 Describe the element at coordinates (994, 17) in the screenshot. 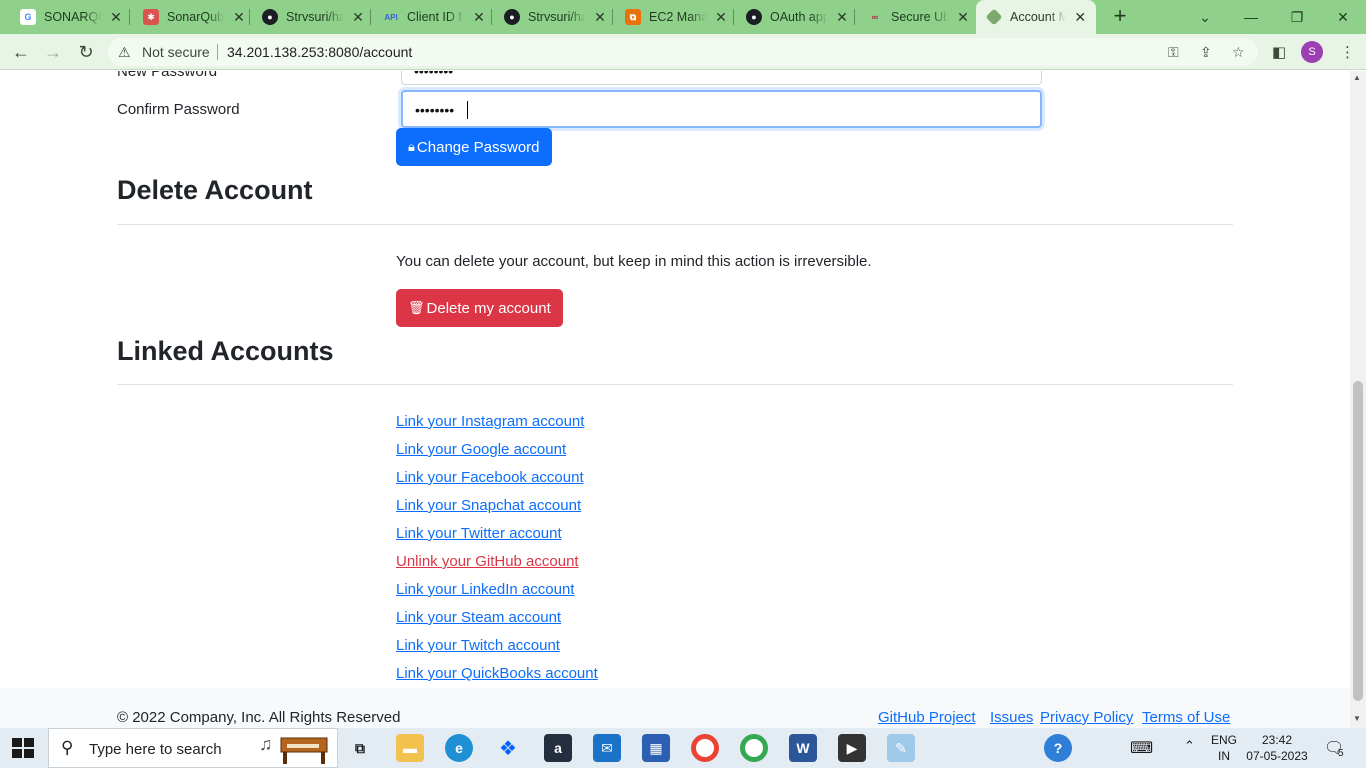

I see `cube-icon` at that location.